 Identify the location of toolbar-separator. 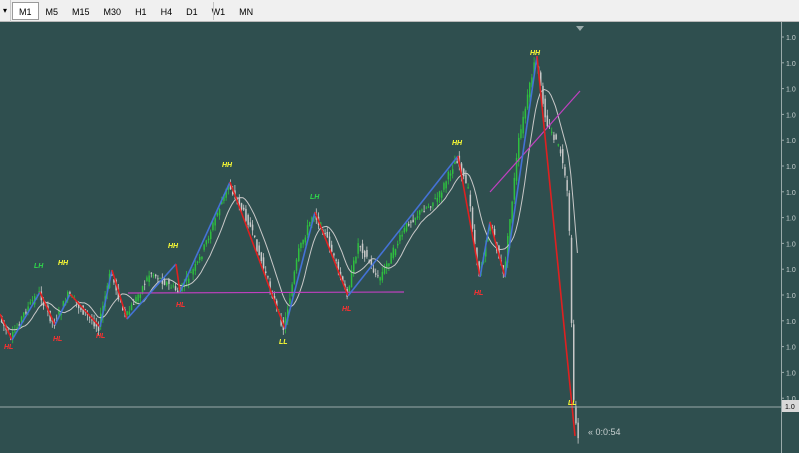
(213, 11).